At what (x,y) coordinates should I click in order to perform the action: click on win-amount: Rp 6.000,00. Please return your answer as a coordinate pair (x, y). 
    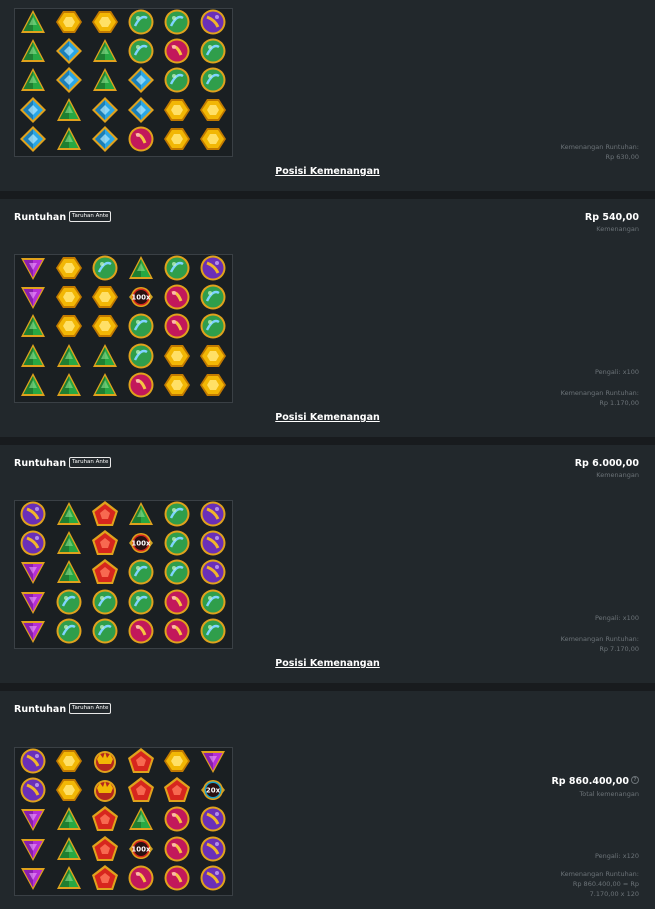
    Looking at the image, I should click on (606, 463).